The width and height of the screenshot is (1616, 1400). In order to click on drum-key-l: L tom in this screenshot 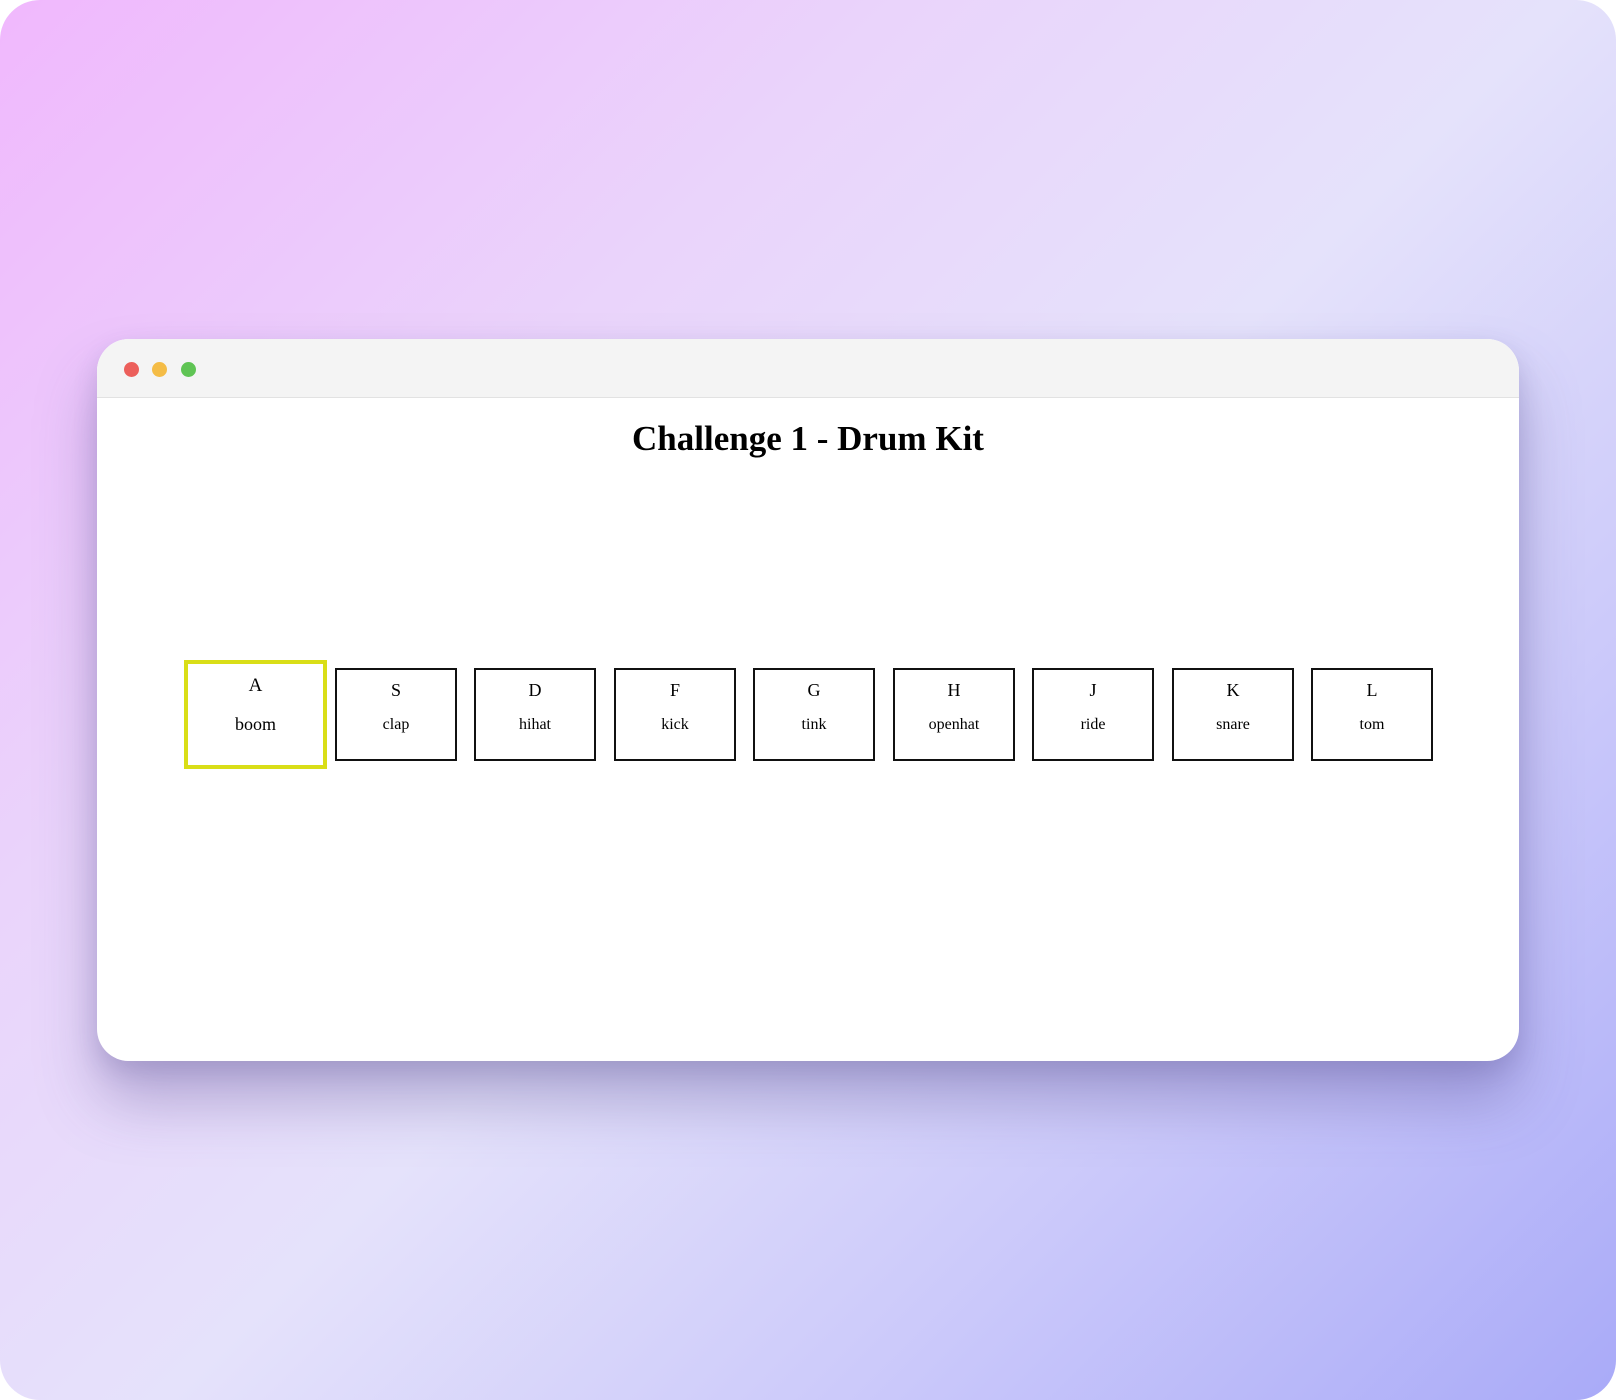, I will do `click(1372, 714)`.